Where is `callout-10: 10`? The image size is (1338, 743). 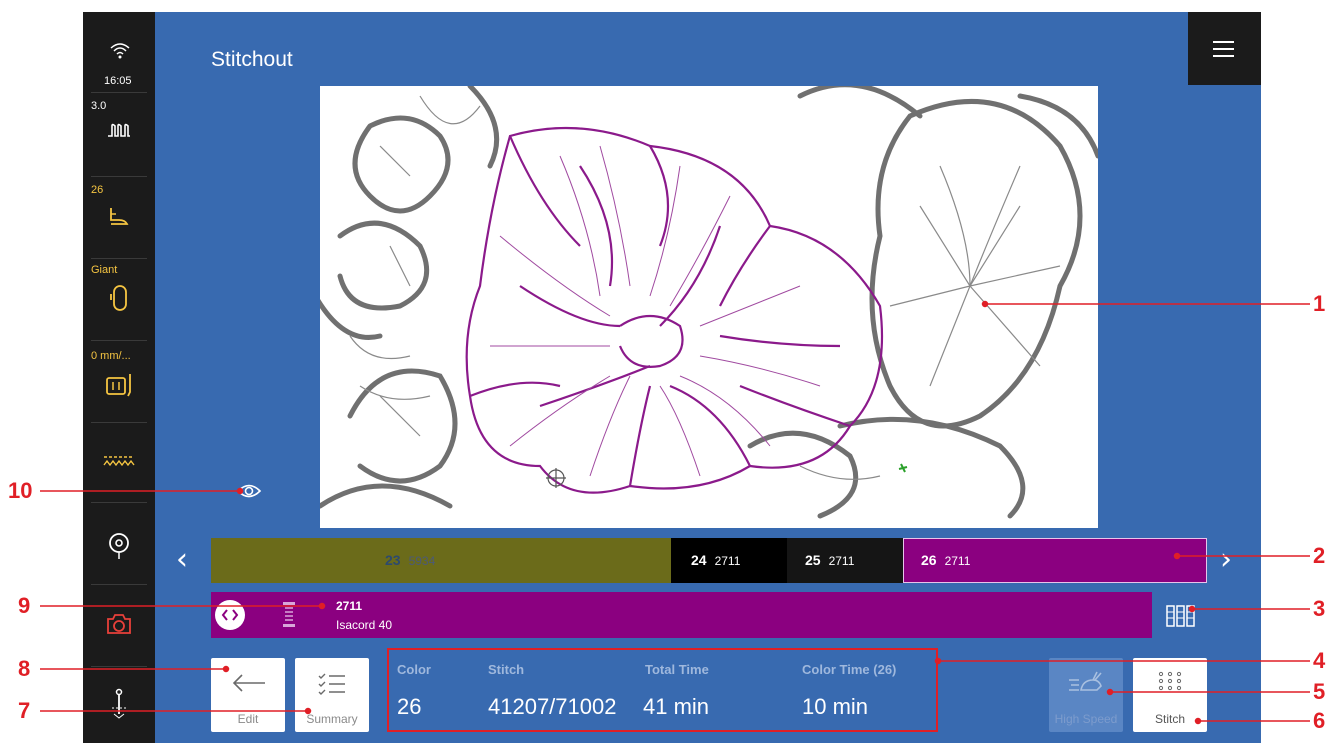 callout-10: 10 is located at coordinates (20, 490).